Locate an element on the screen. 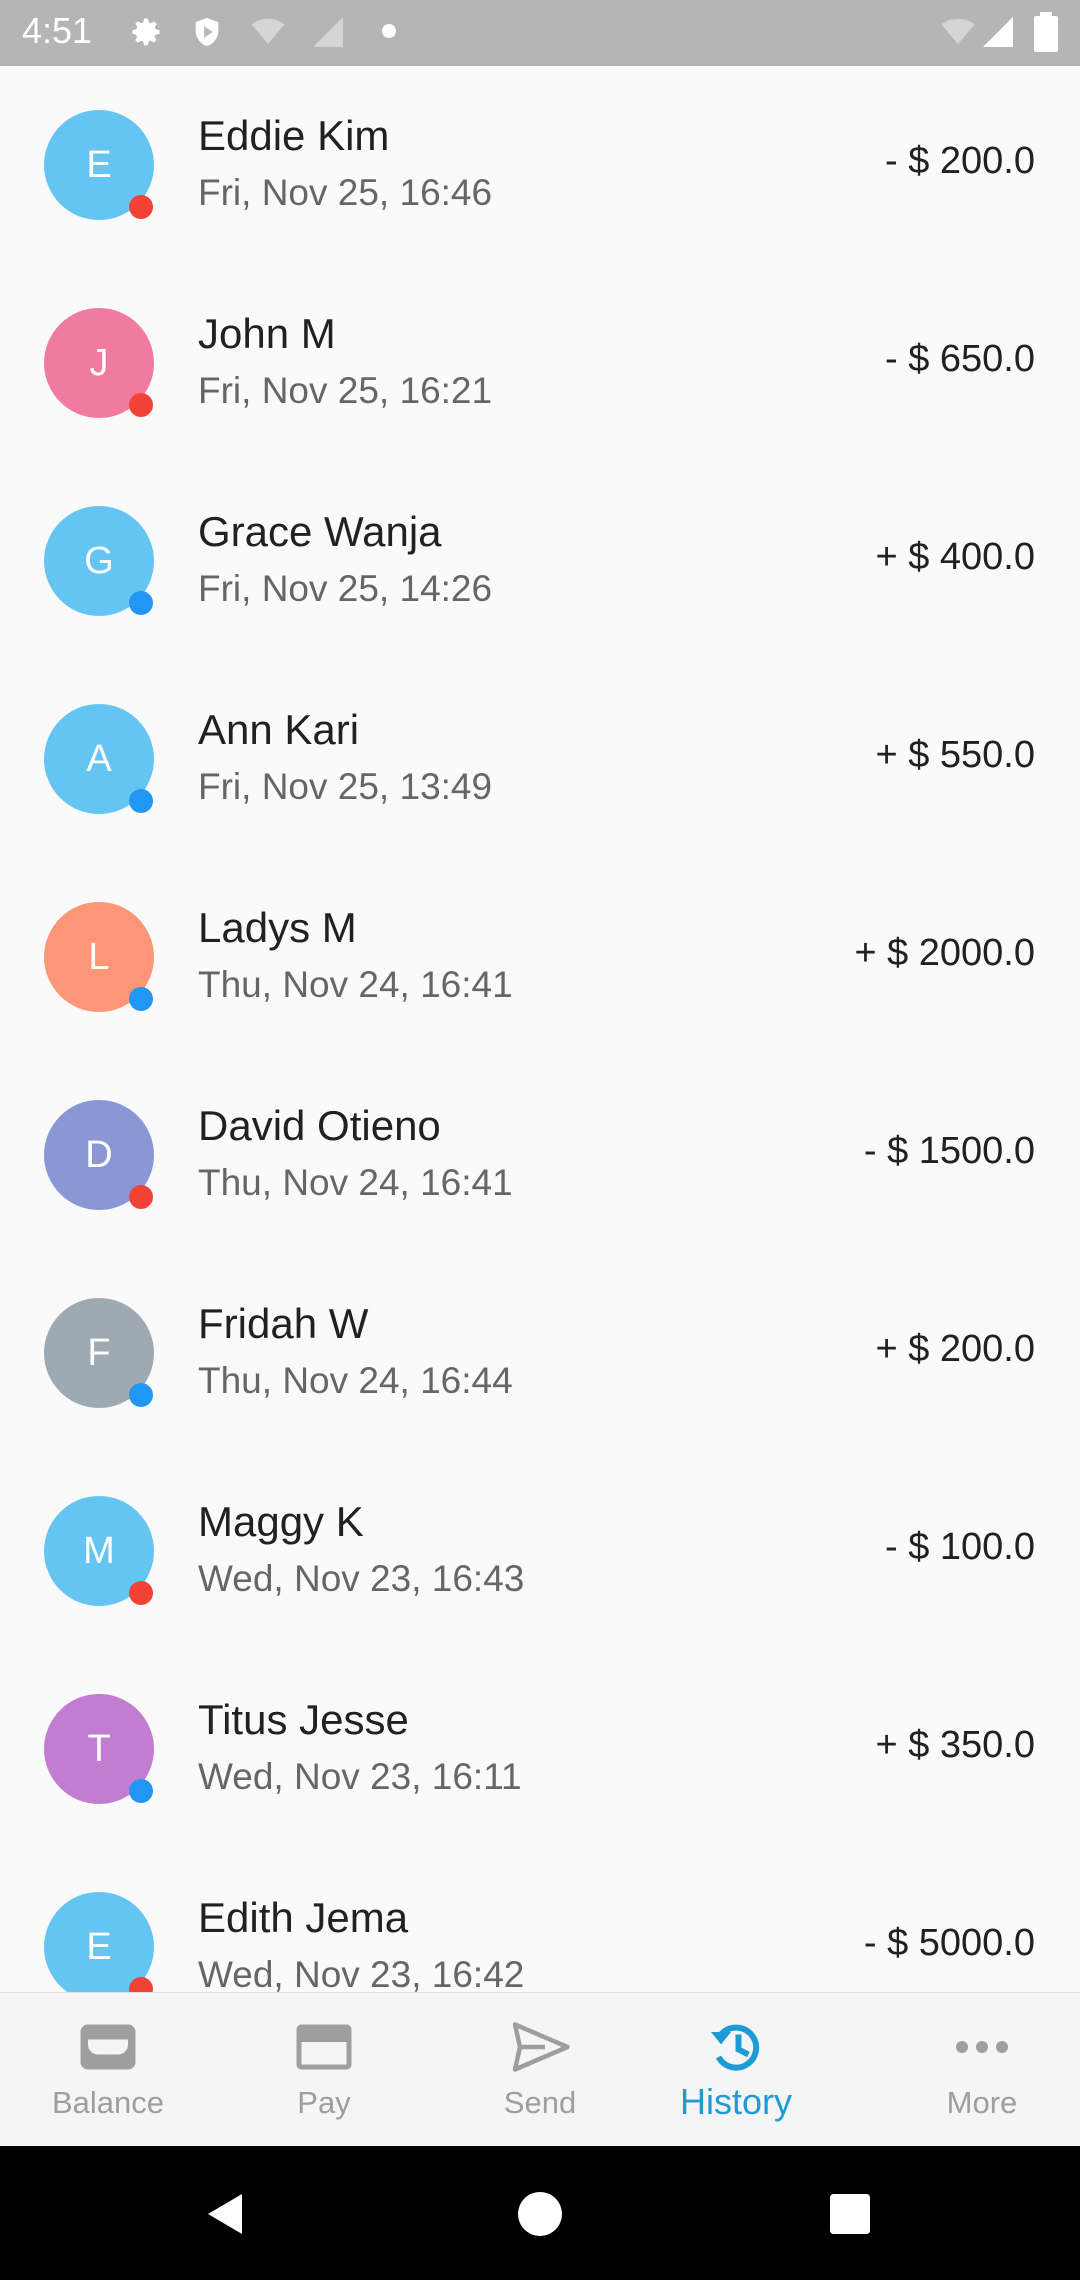  nav-label: Send is located at coordinates (540, 2102).